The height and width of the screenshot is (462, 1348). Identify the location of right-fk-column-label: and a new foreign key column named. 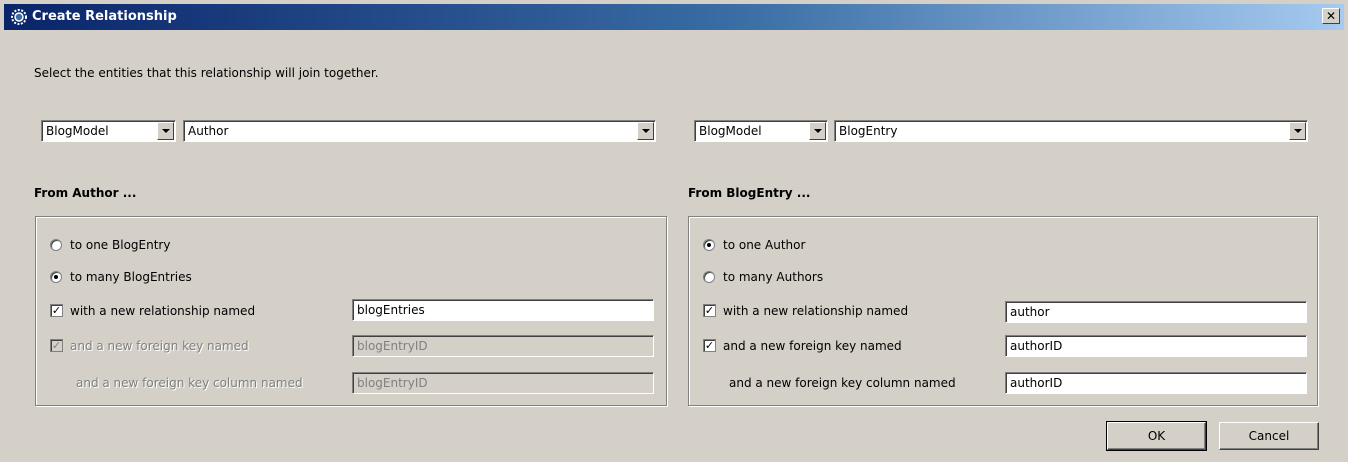
(842, 383).